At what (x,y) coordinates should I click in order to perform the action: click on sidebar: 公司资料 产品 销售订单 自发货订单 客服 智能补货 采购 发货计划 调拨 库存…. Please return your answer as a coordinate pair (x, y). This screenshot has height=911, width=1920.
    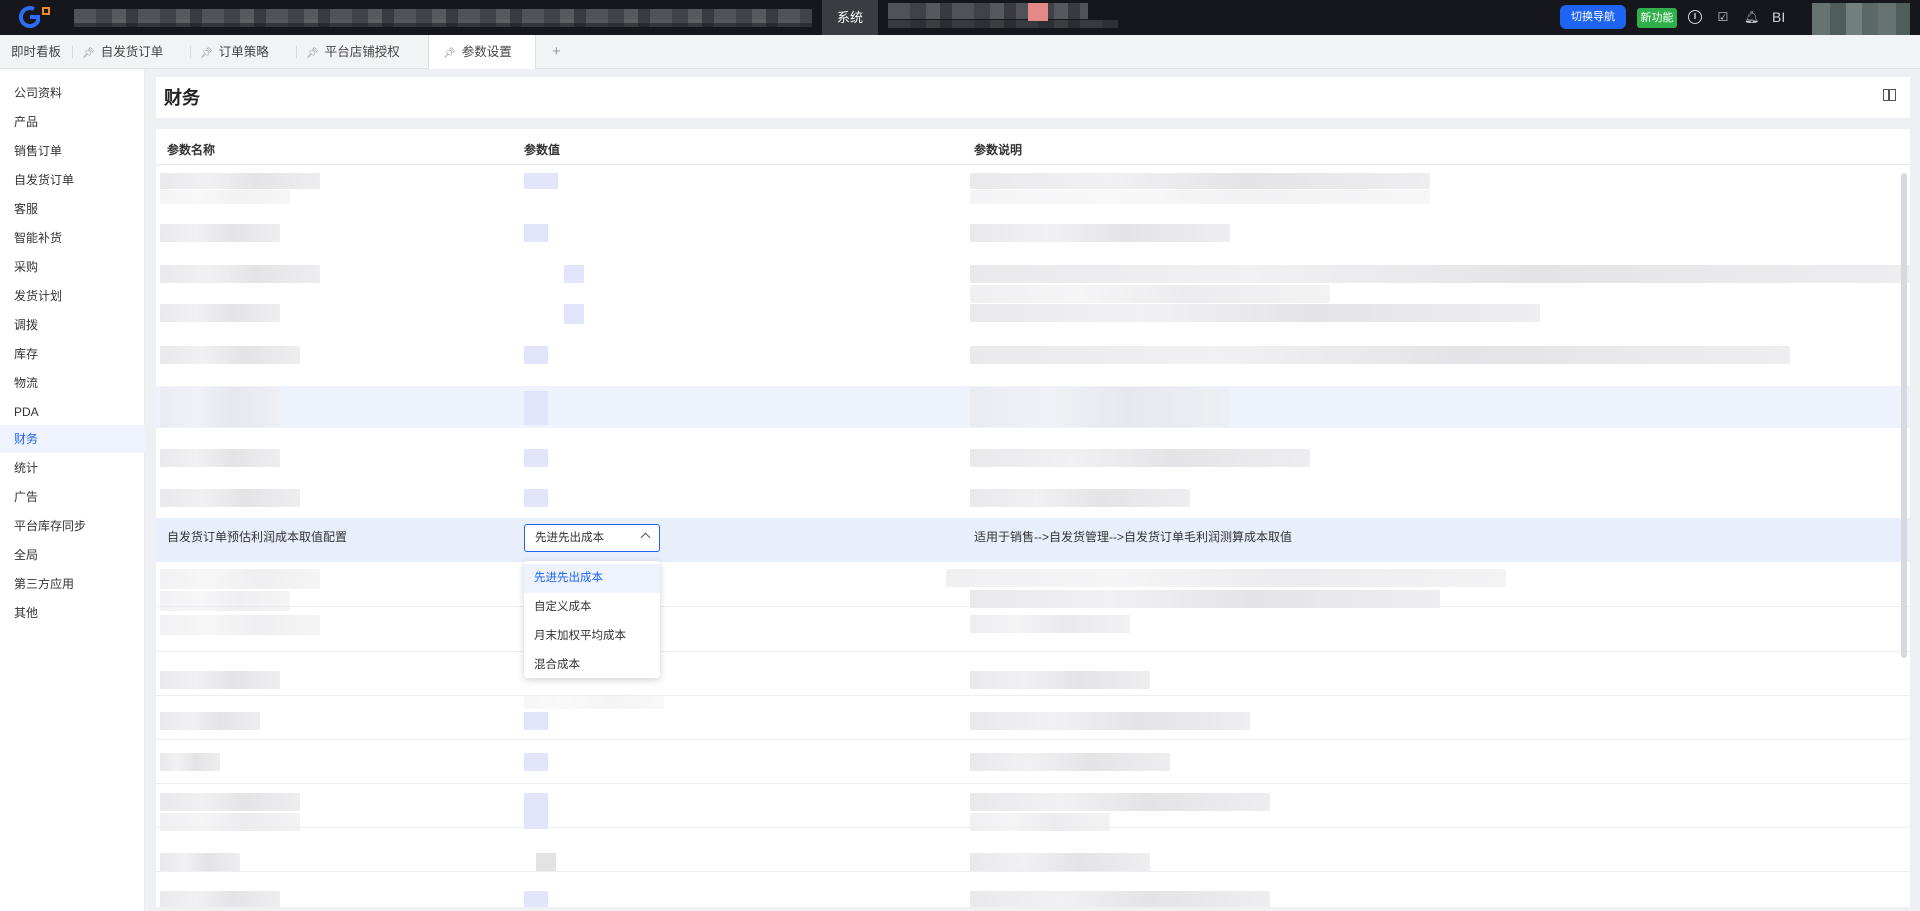
    Looking at the image, I should click on (72, 490).